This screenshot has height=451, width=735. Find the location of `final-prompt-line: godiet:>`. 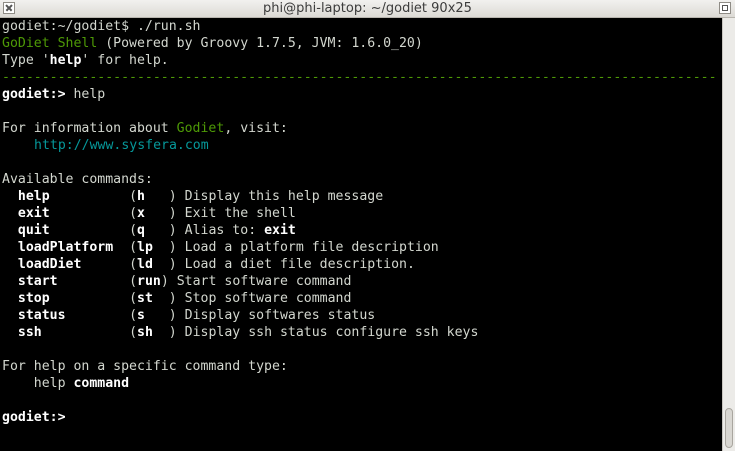

final-prompt-line: godiet:> is located at coordinates (34, 417).